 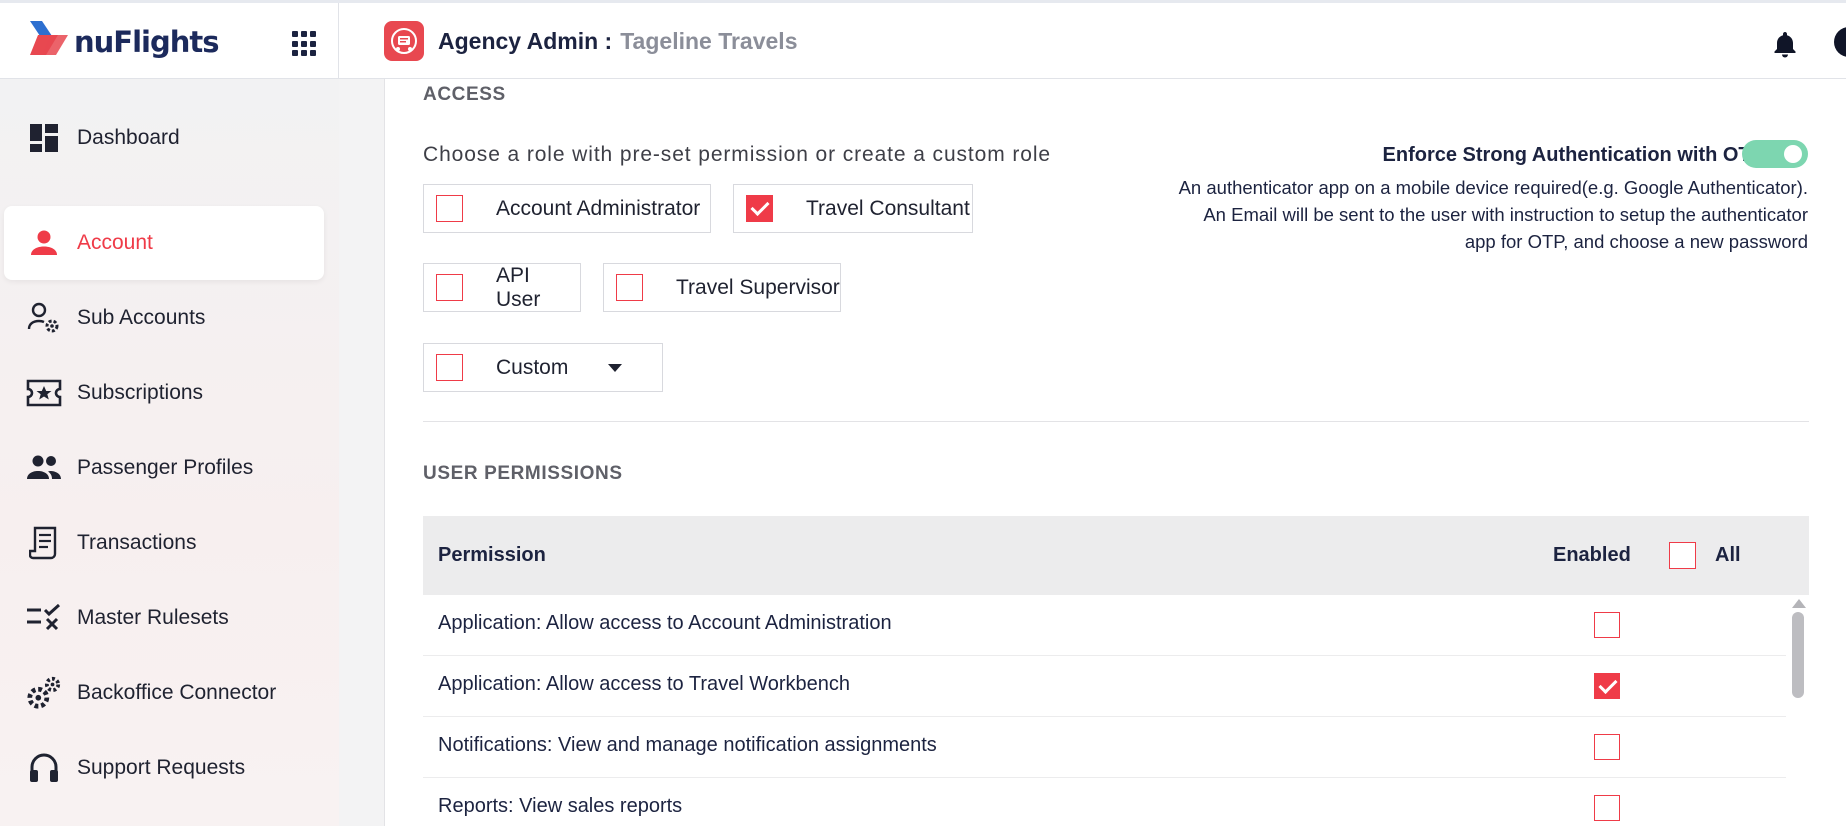 I want to click on role-account-administrator: Account Administrator, so click(x=567, y=208).